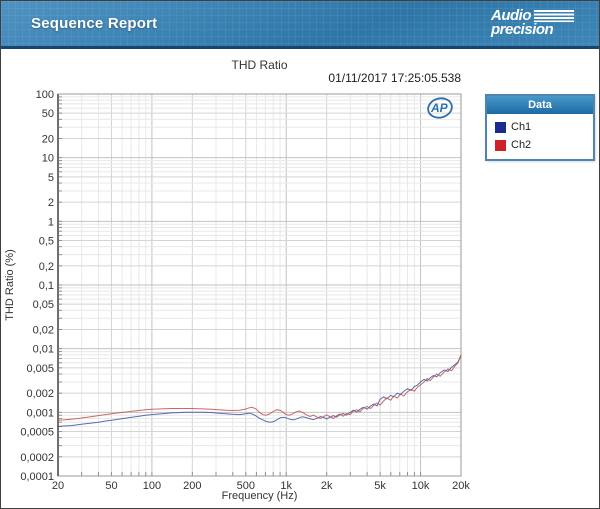  What do you see at coordinates (40, 369) in the screenshot?
I see `y-tick-label: 0,005` at bounding box center [40, 369].